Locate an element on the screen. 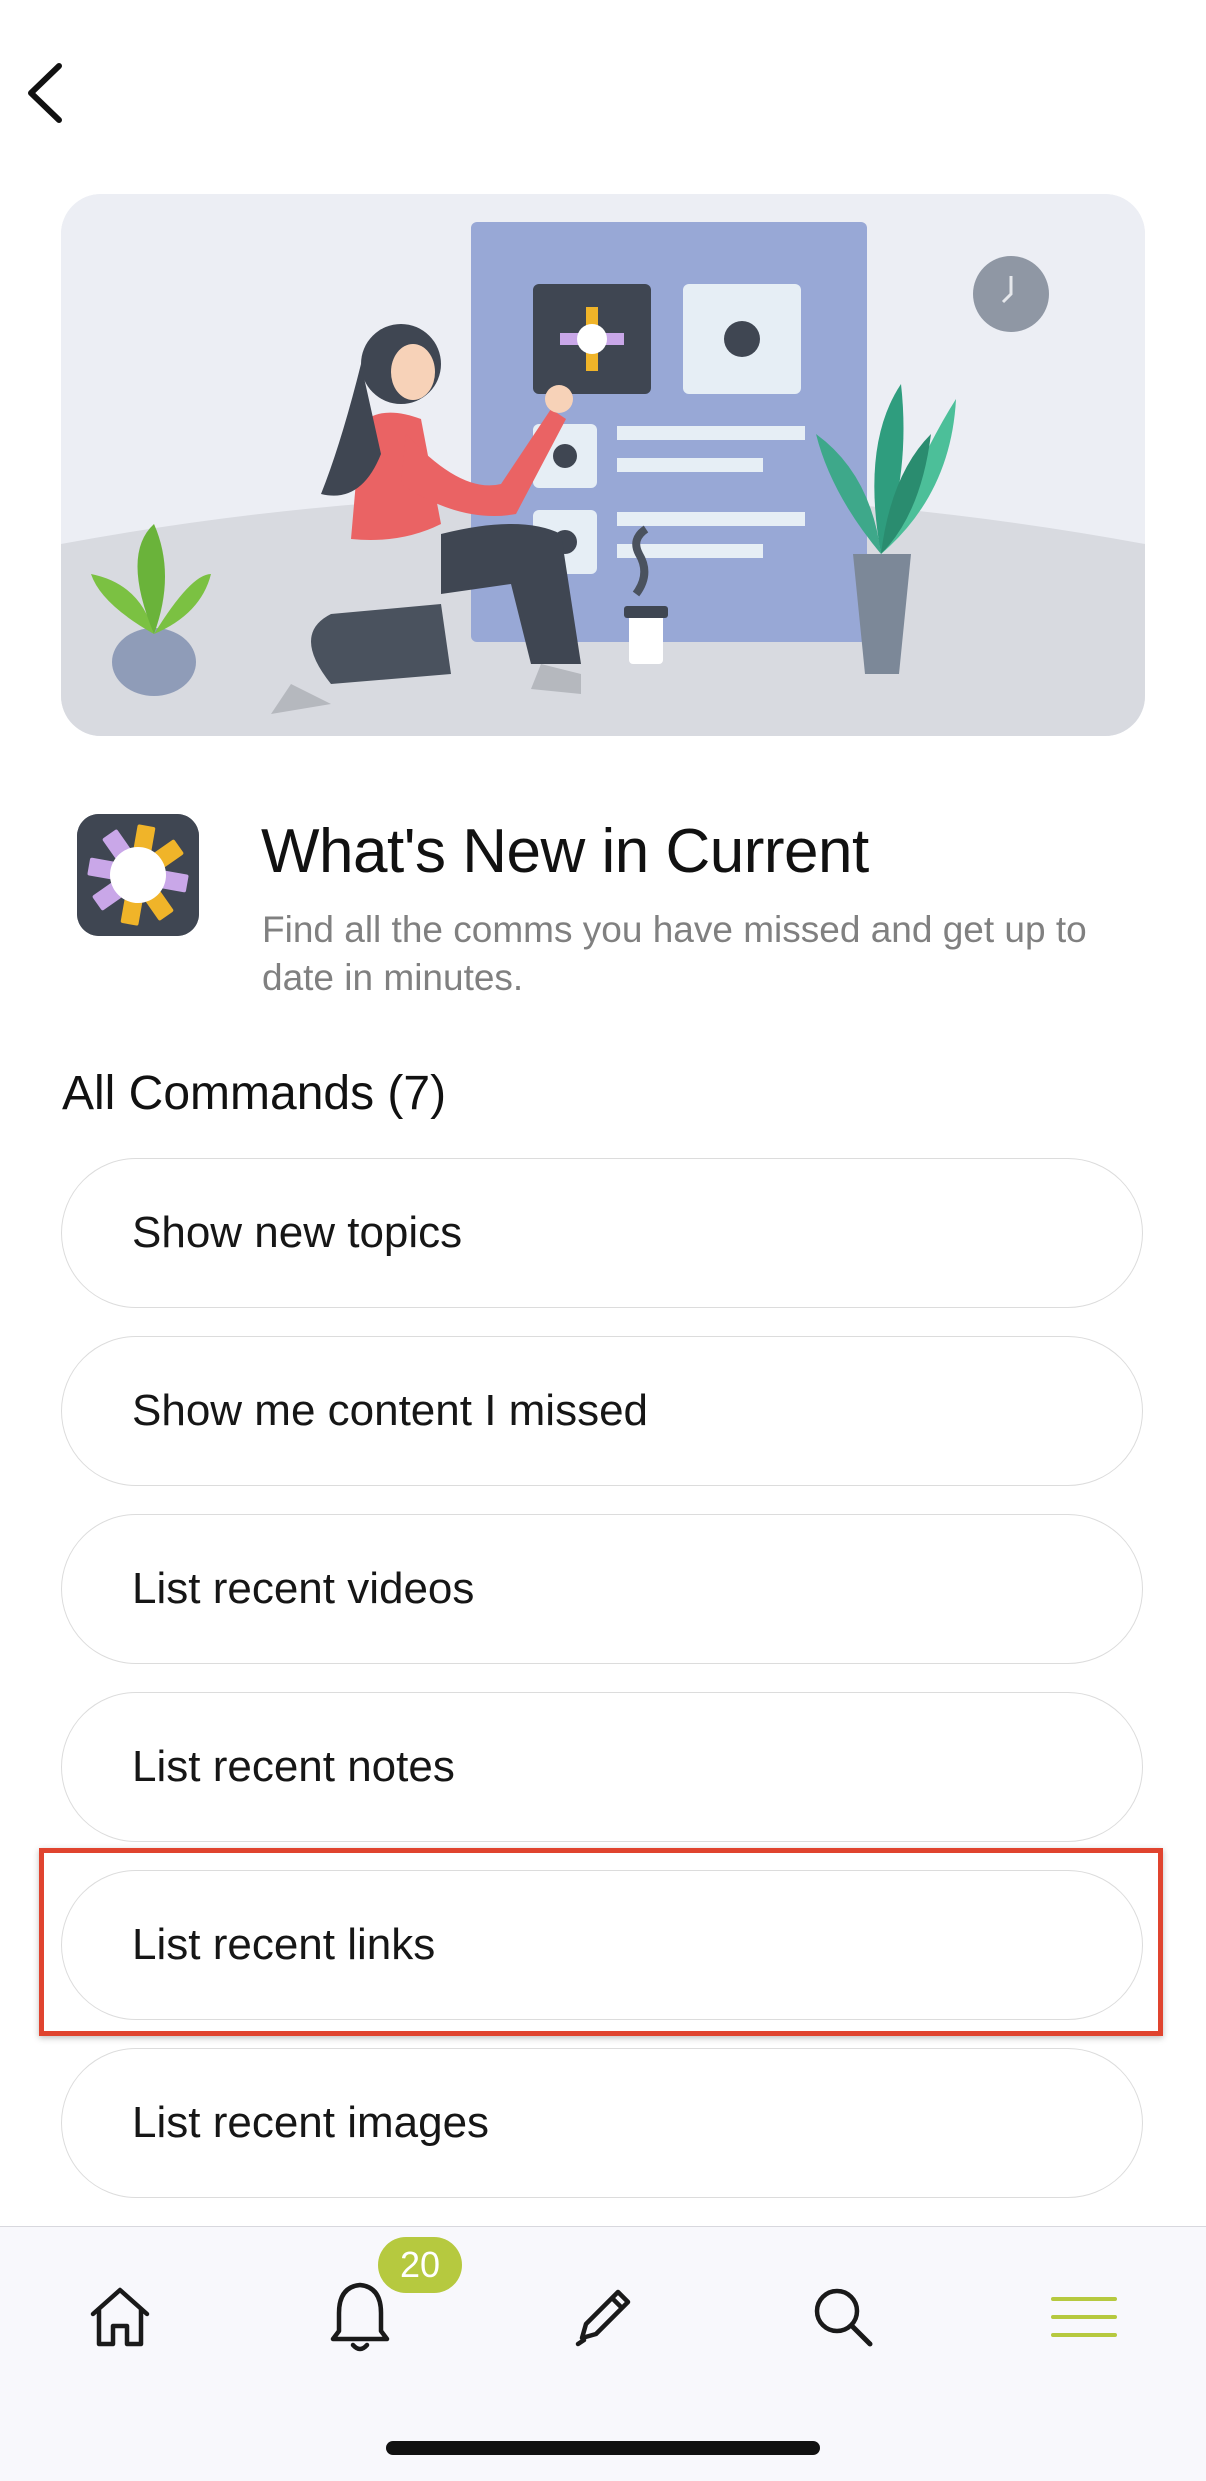  pencil-icon is located at coordinates (603, 2318).